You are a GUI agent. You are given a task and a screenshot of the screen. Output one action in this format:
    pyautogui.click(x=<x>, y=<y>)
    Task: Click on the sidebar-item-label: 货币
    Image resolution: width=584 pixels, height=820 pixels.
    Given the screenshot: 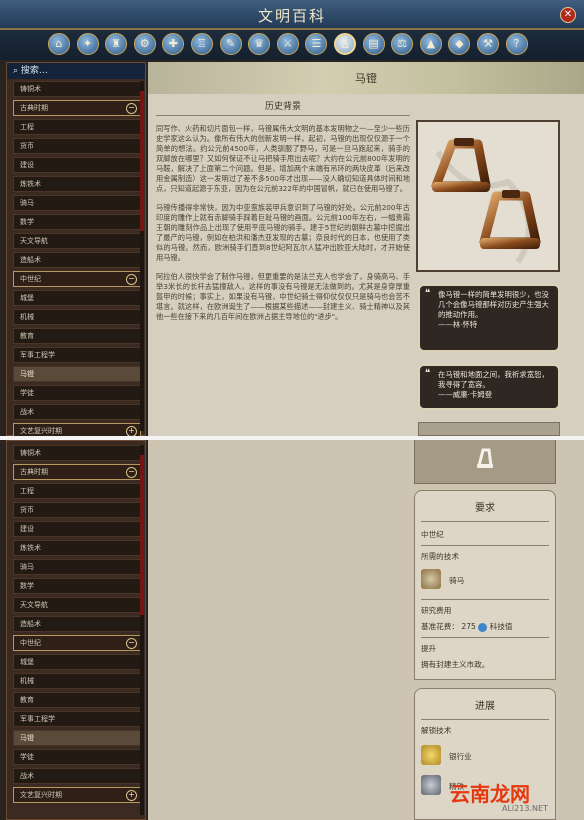 What is the action you would take?
    pyautogui.click(x=27, y=146)
    